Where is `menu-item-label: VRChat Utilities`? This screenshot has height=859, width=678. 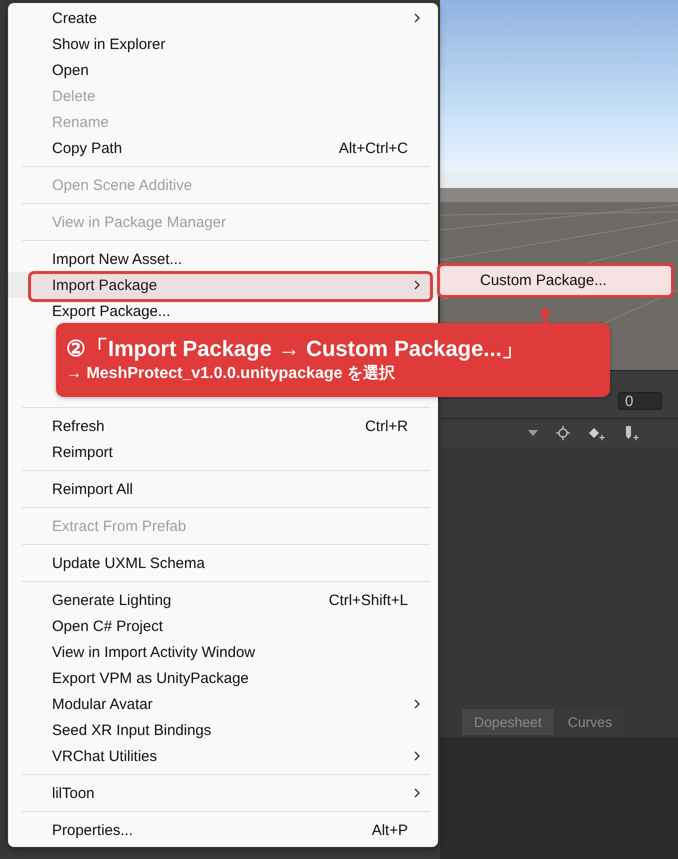 menu-item-label: VRChat Utilities is located at coordinates (105, 756).